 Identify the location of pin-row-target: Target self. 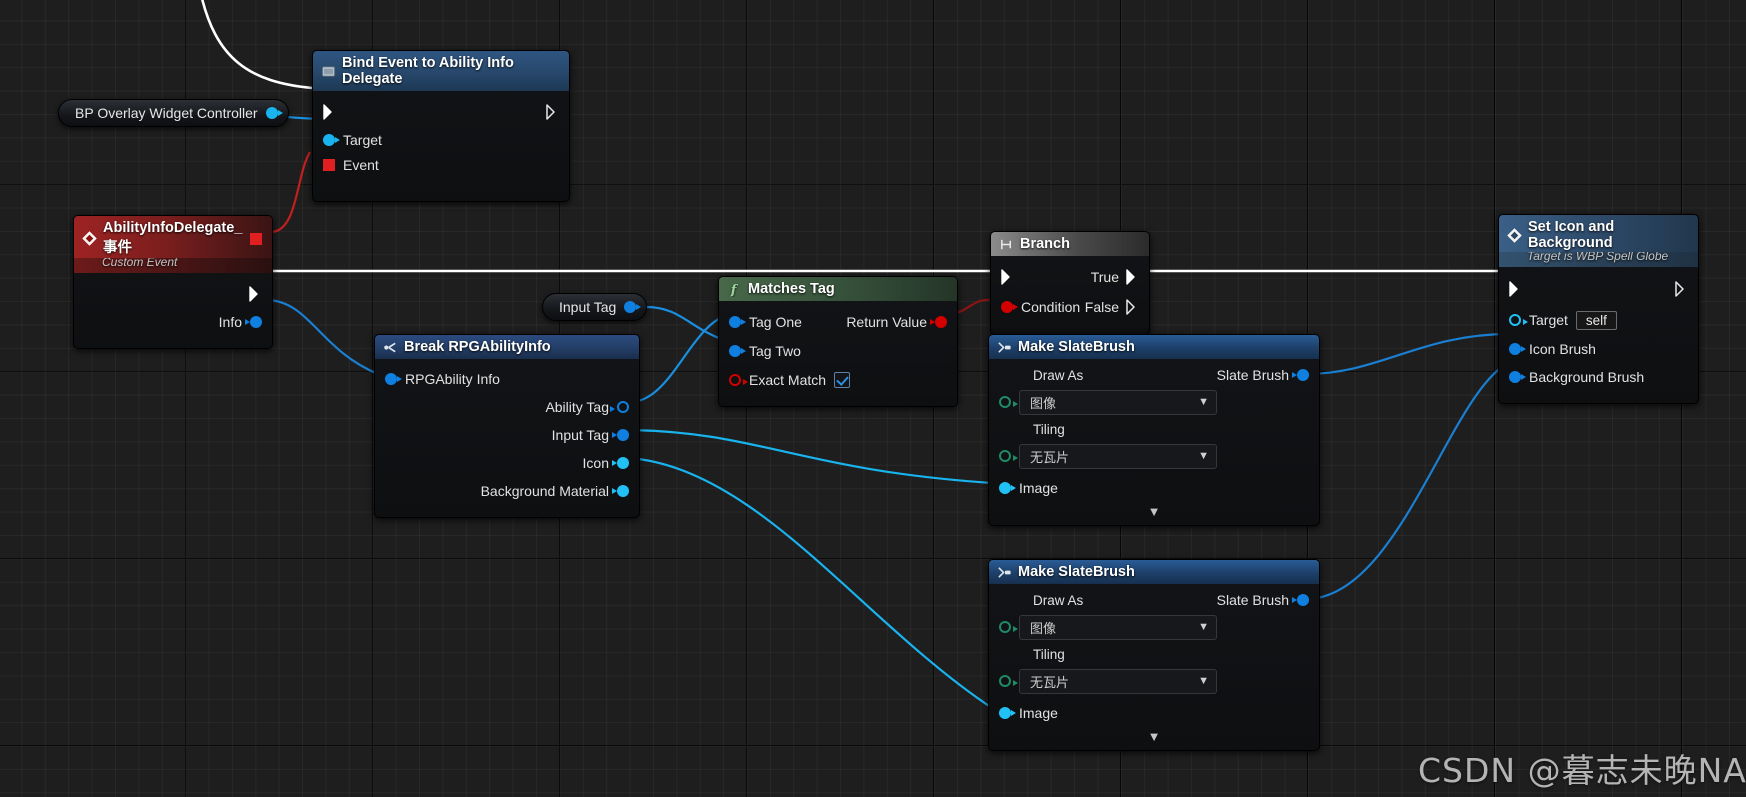
(1598, 320).